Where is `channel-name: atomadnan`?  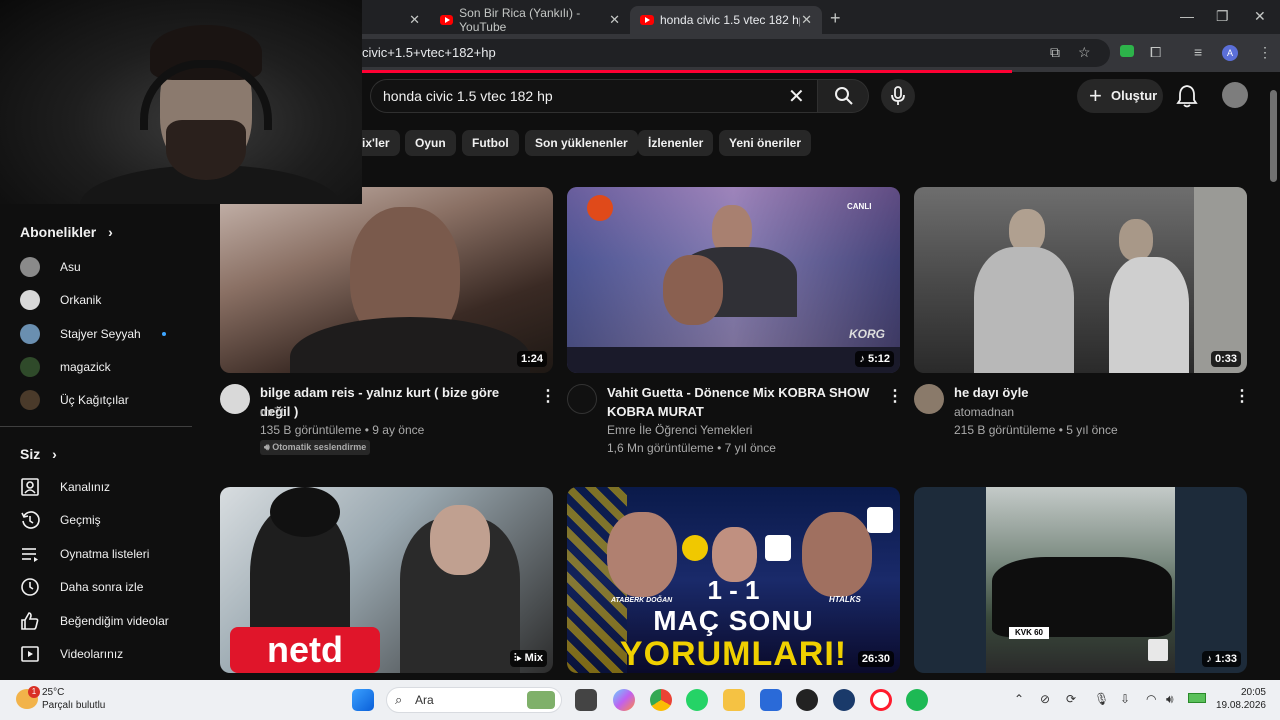 channel-name: atomadnan is located at coordinates (984, 412).